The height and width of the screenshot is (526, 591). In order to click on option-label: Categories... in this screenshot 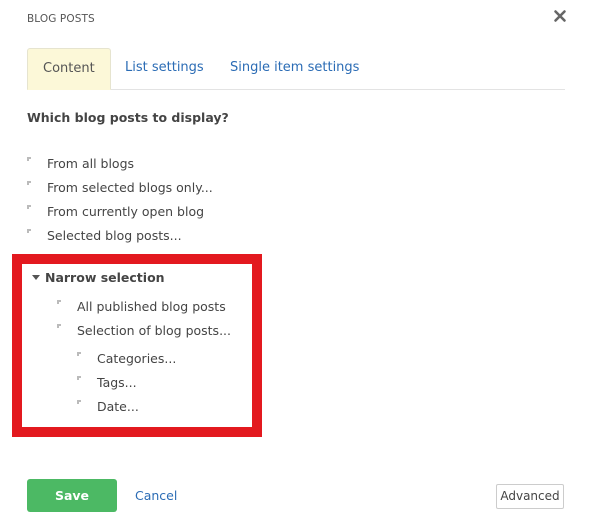, I will do `click(137, 358)`.